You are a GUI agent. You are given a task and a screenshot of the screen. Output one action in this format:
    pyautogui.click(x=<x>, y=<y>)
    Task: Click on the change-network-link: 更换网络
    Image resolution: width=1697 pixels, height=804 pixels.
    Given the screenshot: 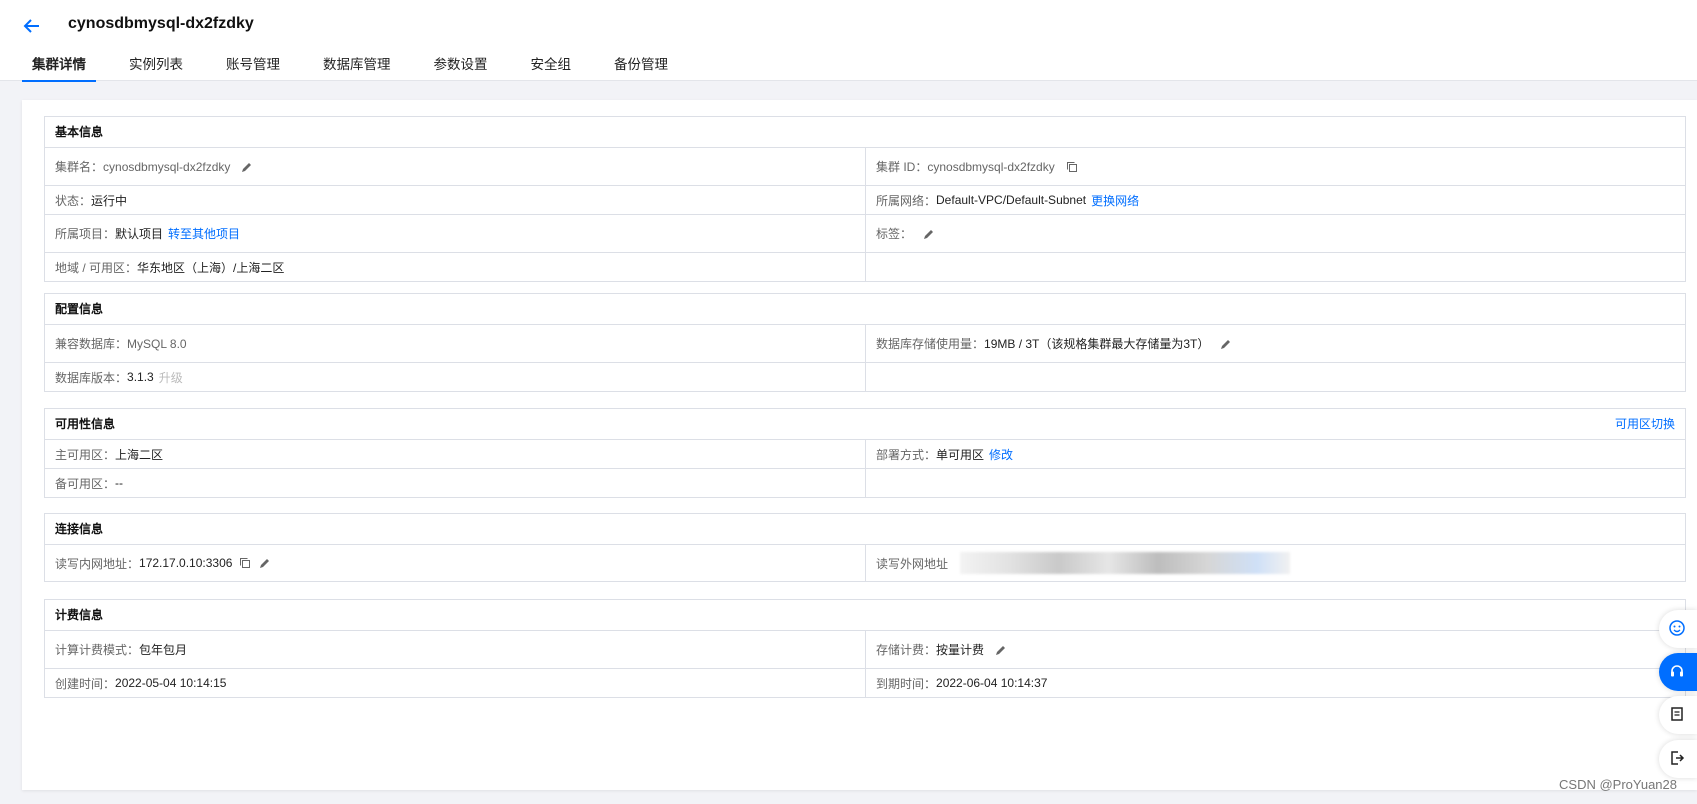 What is the action you would take?
    pyautogui.click(x=1115, y=200)
    